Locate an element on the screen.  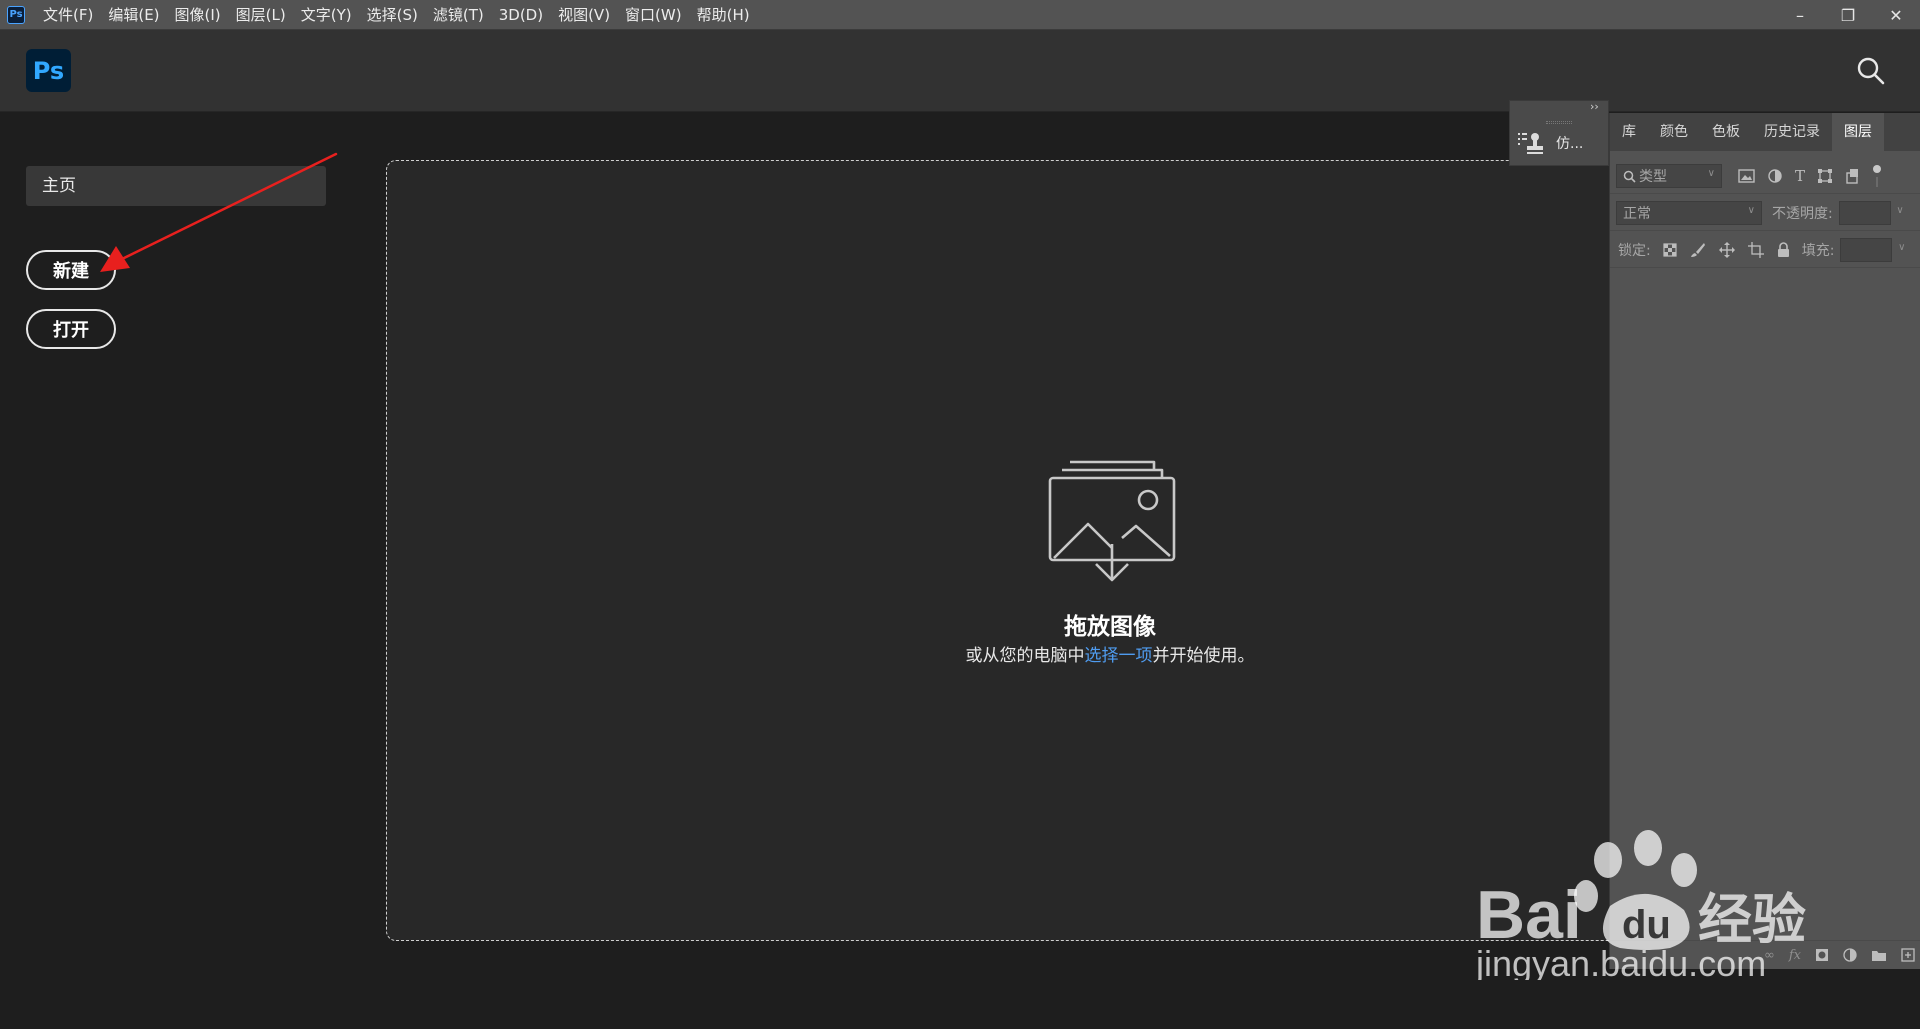
fill-input: ∨ is located at coordinates (1872, 249).